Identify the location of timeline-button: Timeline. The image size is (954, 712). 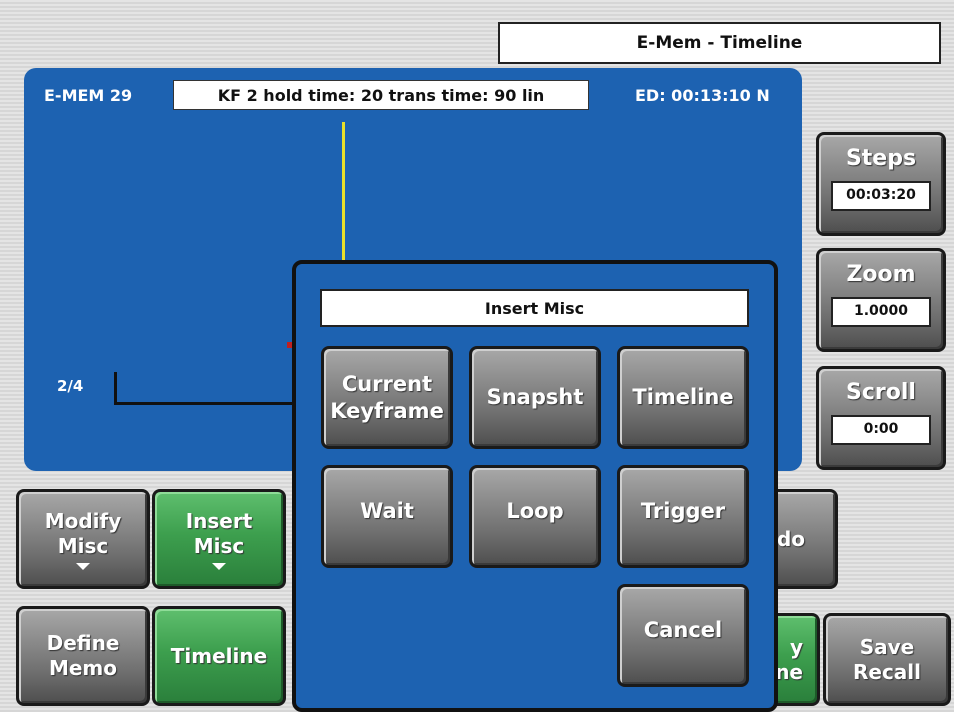
(683, 397).